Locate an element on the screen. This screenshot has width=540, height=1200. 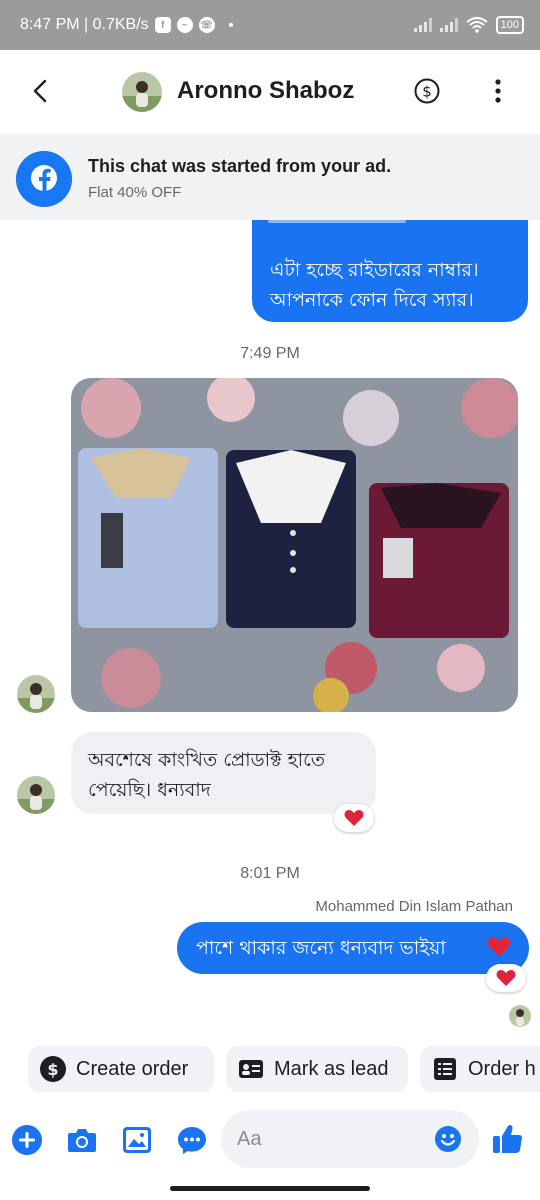
ad-origin-banner is located at coordinates (270, 177).